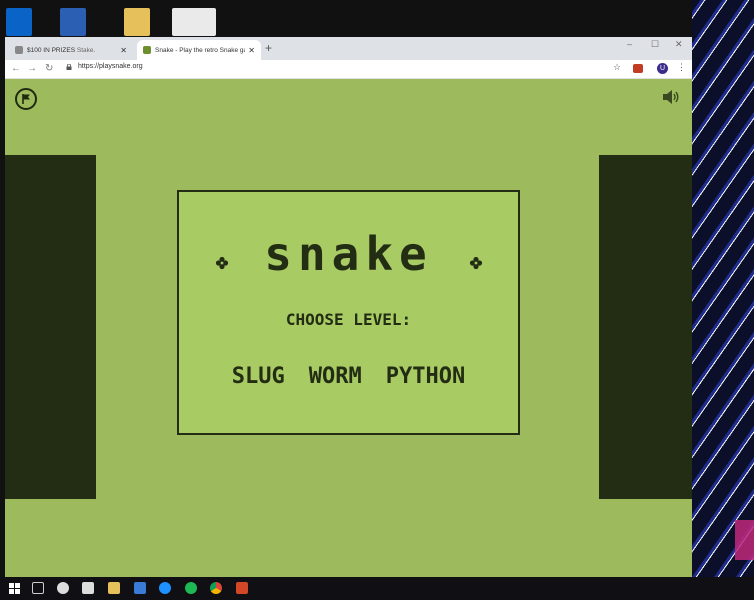 This screenshot has height=600, width=754. Describe the element at coordinates (19, 50) in the screenshot. I see `shield-icon` at that location.